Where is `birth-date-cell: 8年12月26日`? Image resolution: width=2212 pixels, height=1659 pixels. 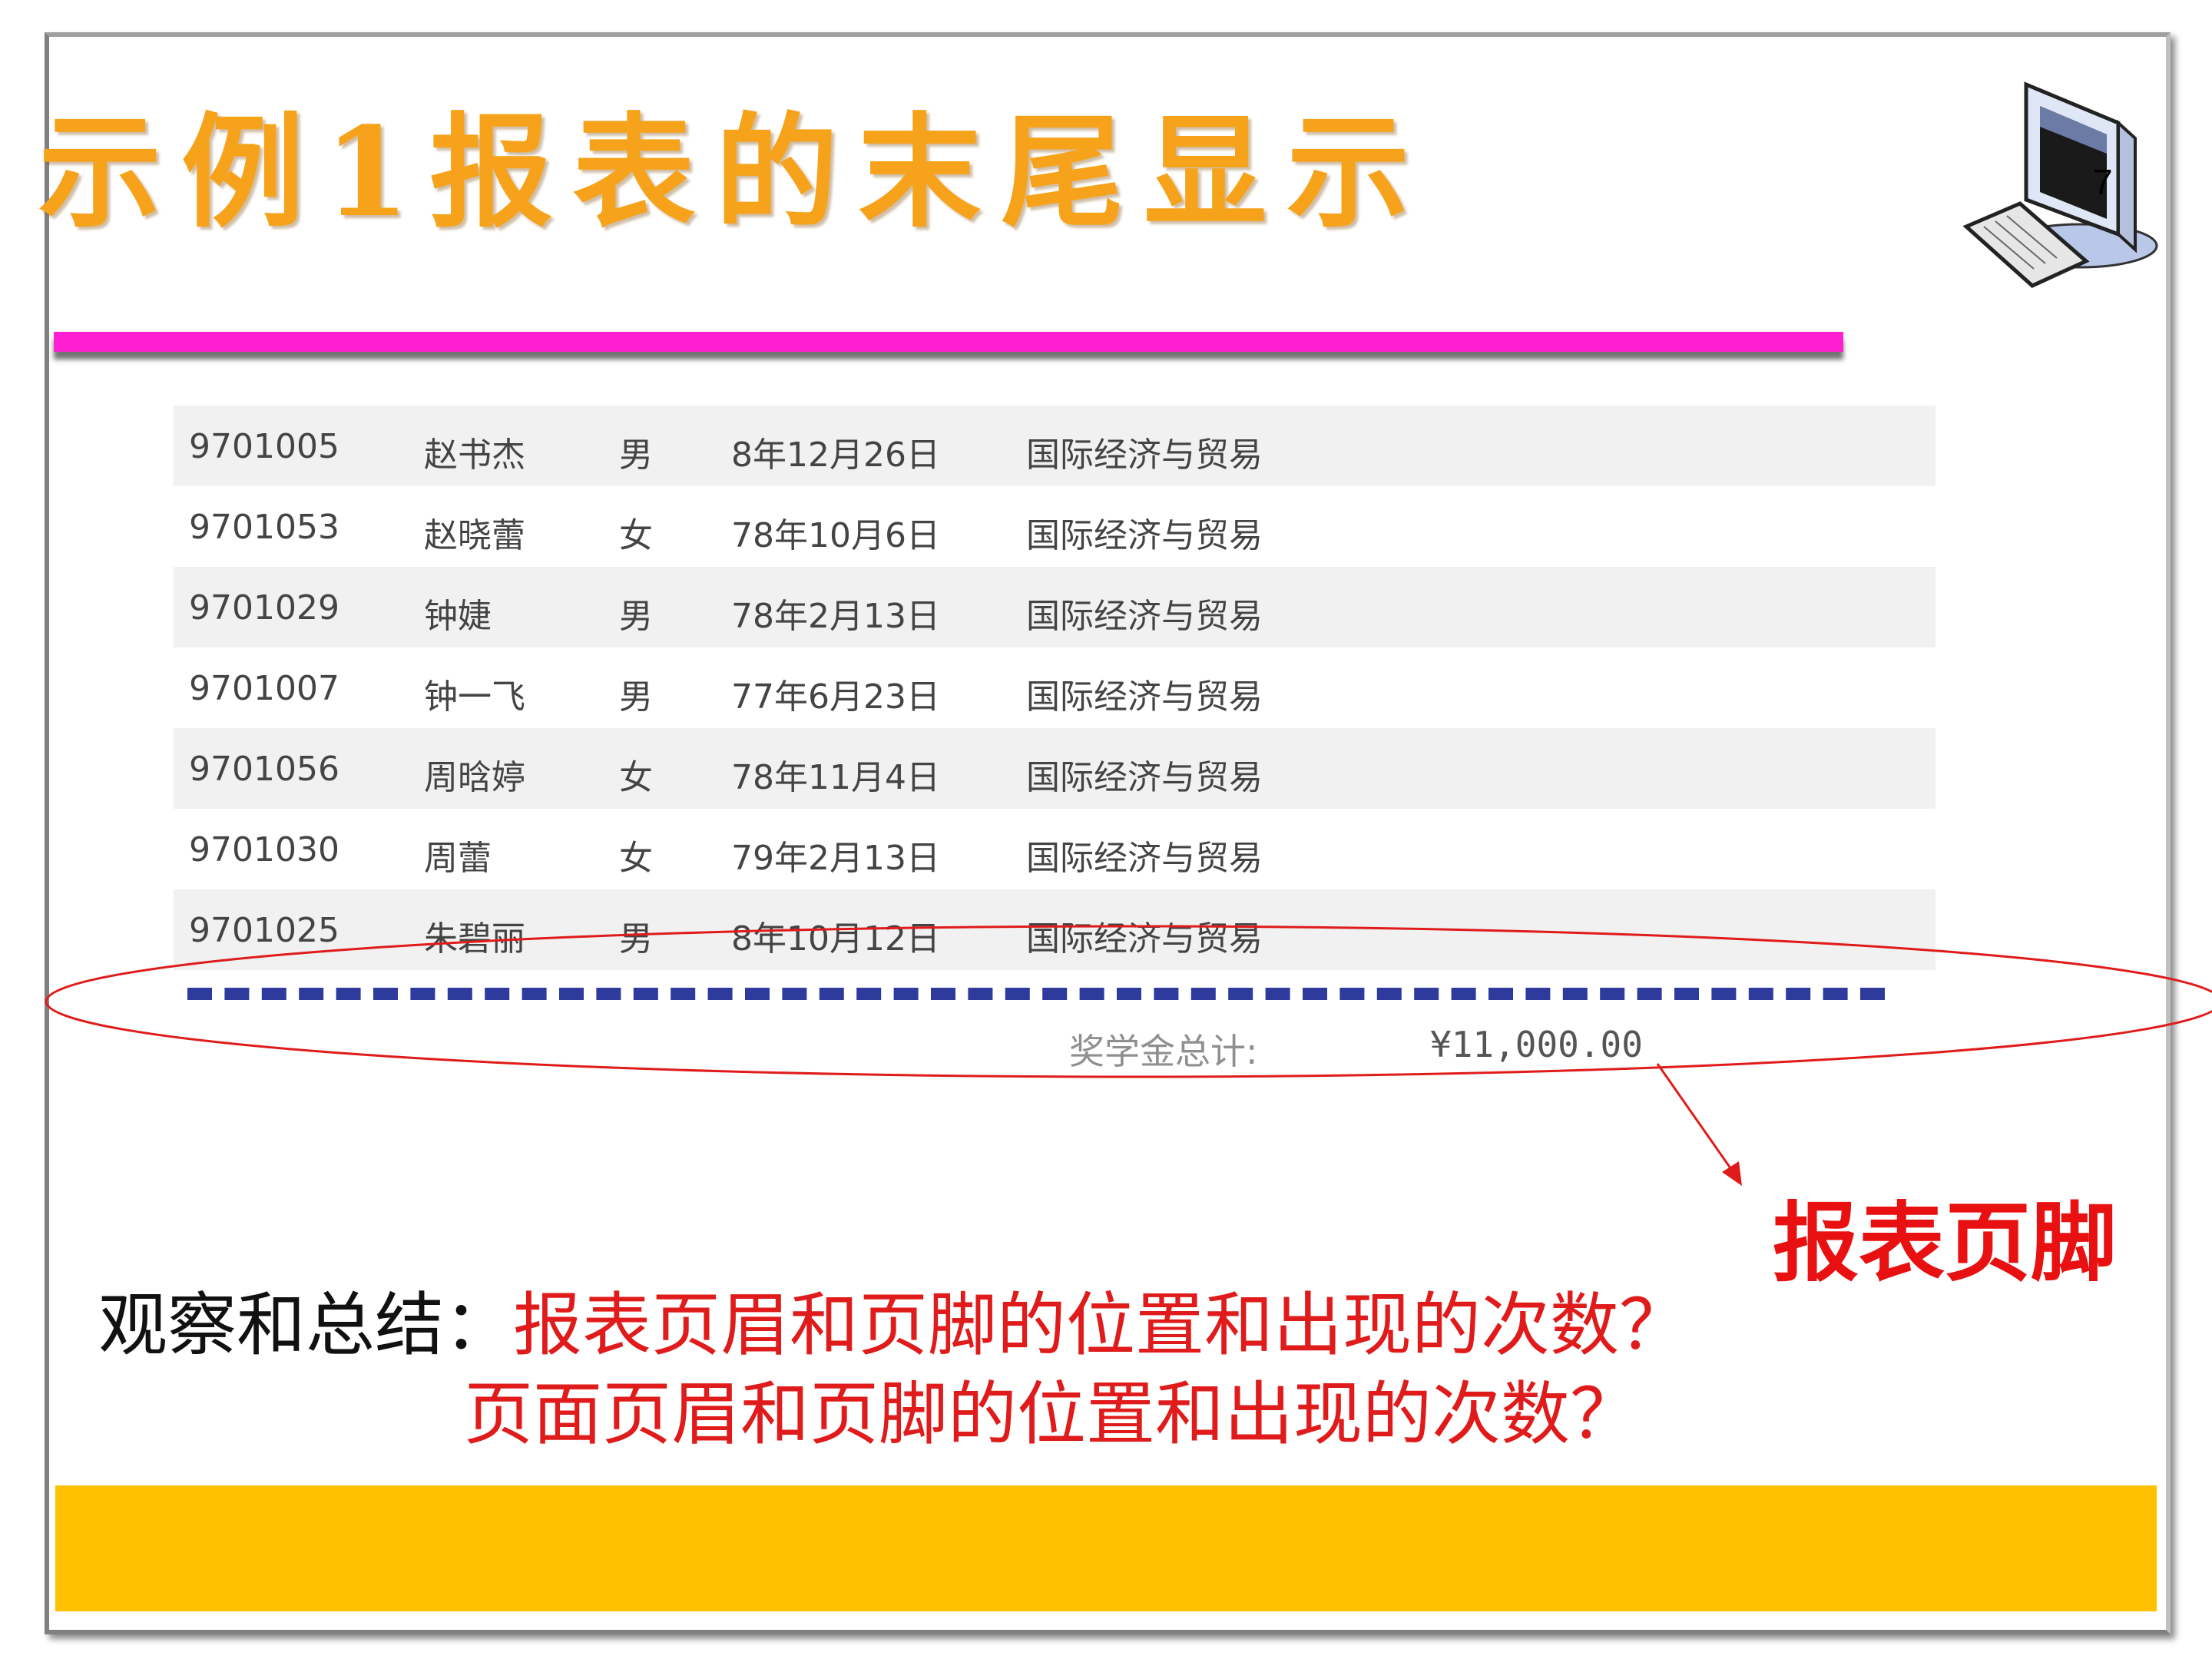 birth-date-cell: 8年12月26日 is located at coordinates (836, 455).